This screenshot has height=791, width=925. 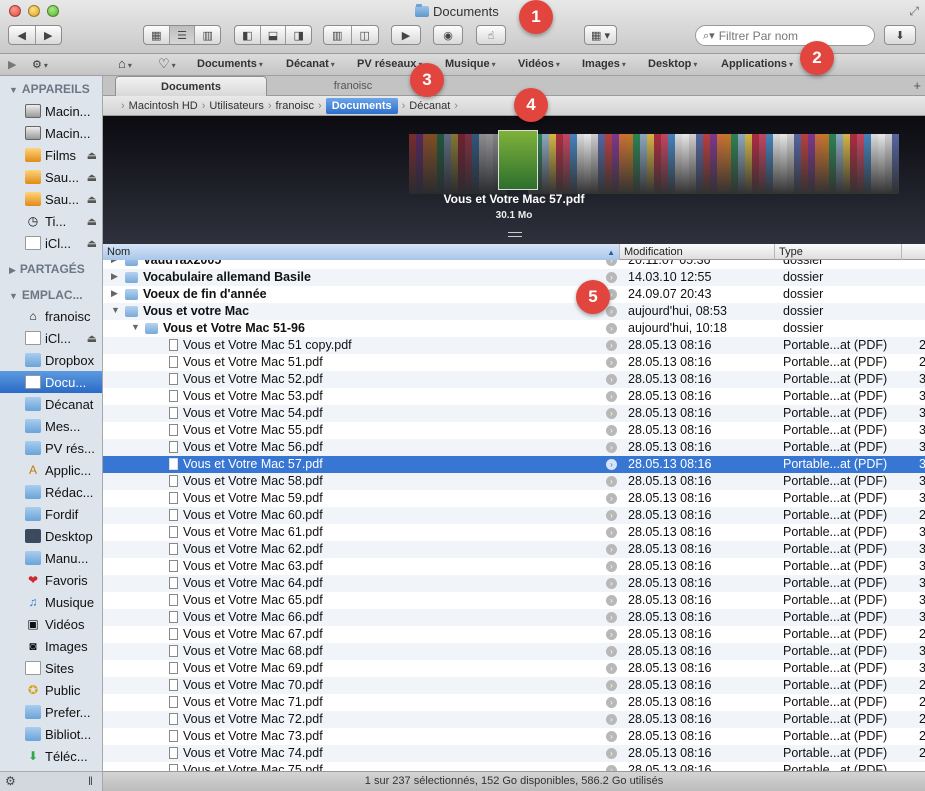 What do you see at coordinates (51, 199) in the screenshot?
I see `sidebar-item-sau-2: Sau... ⏏` at bounding box center [51, 199].